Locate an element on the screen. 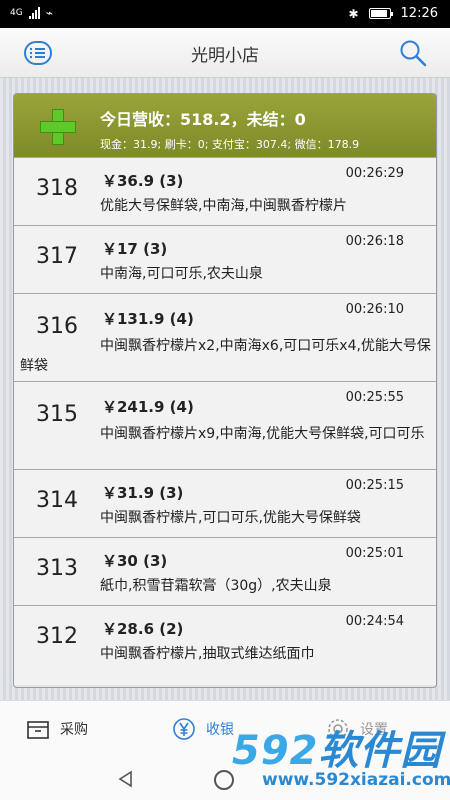 The image size is (450, 800). back-icon is located at coordinates (126, 779).